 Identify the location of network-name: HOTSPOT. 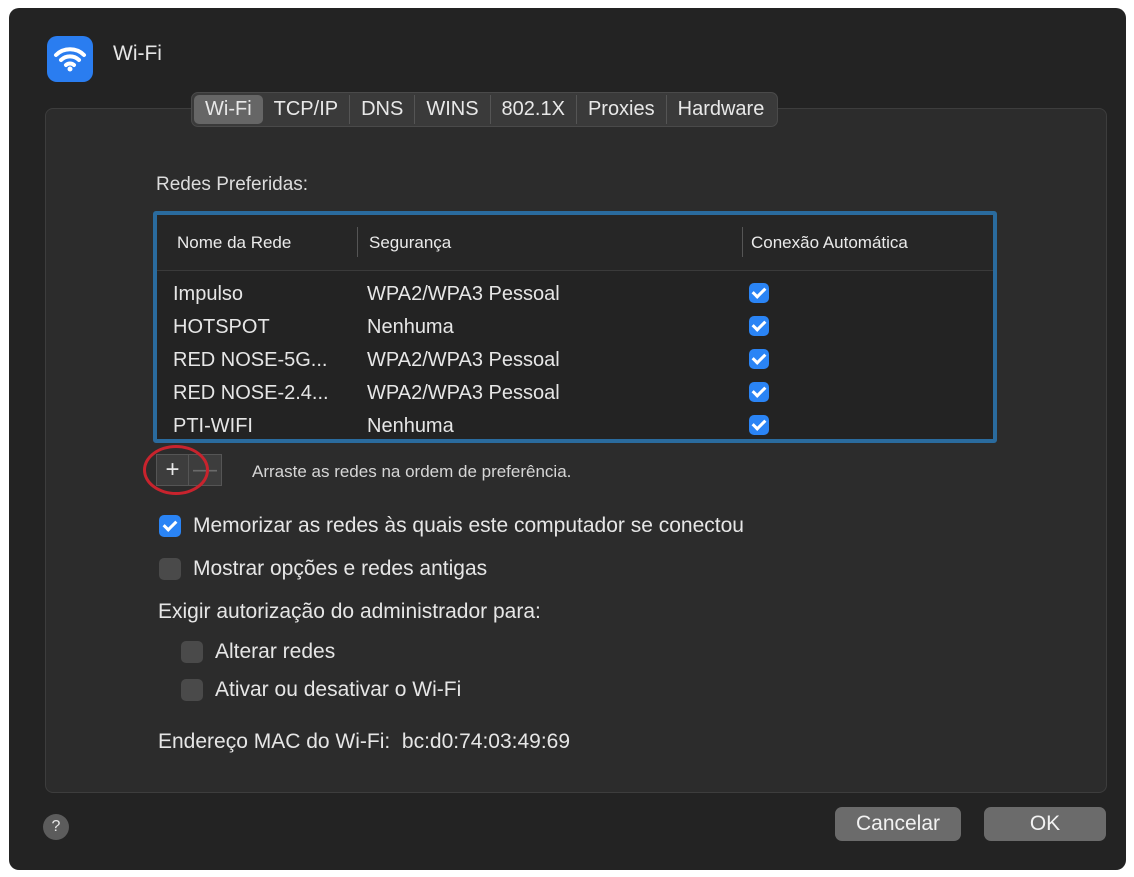
(221, 327).